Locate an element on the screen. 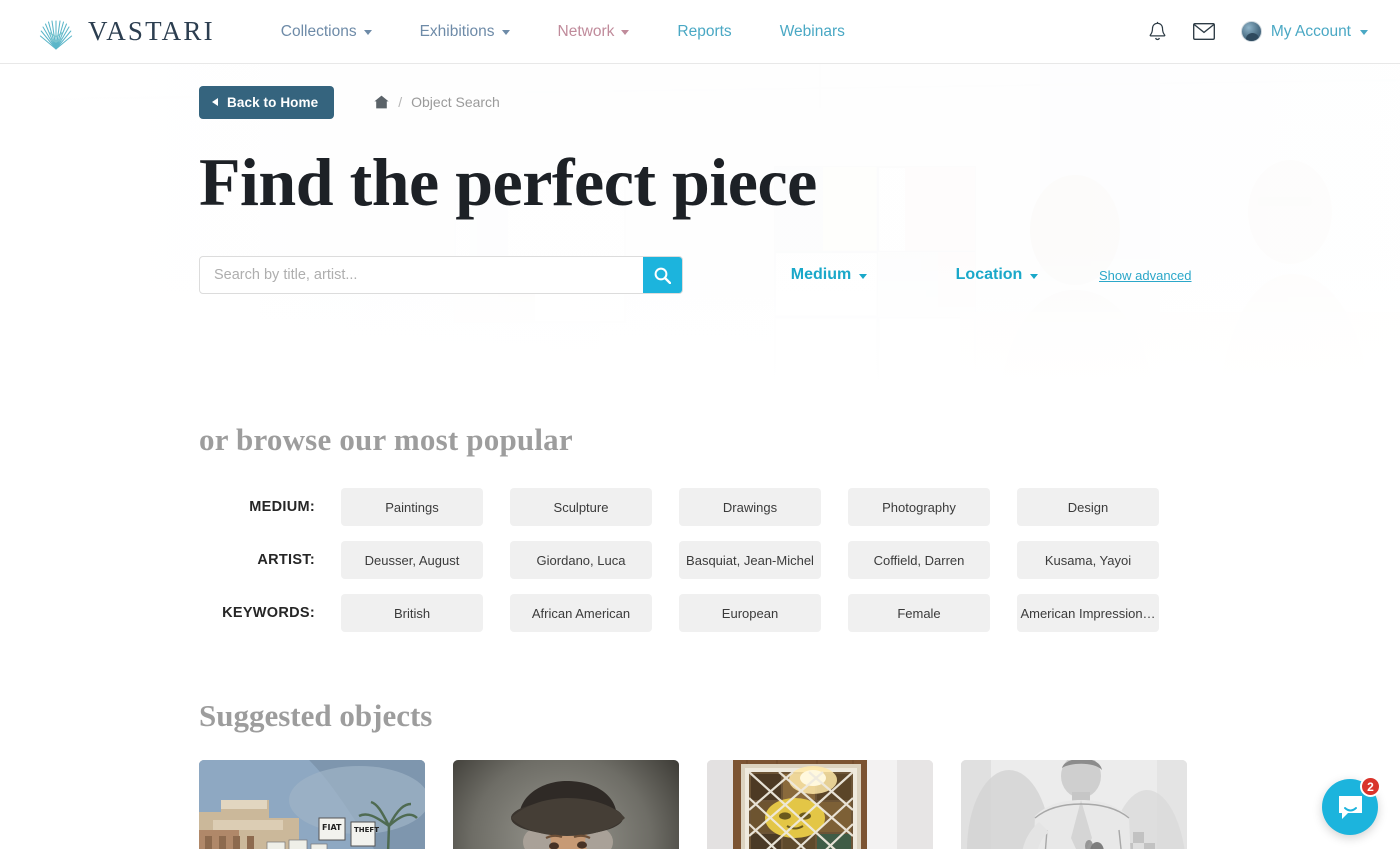 The height and width of the screenshot is (849, 1400). nav-label: Reports is located at coordinates (704, 31).